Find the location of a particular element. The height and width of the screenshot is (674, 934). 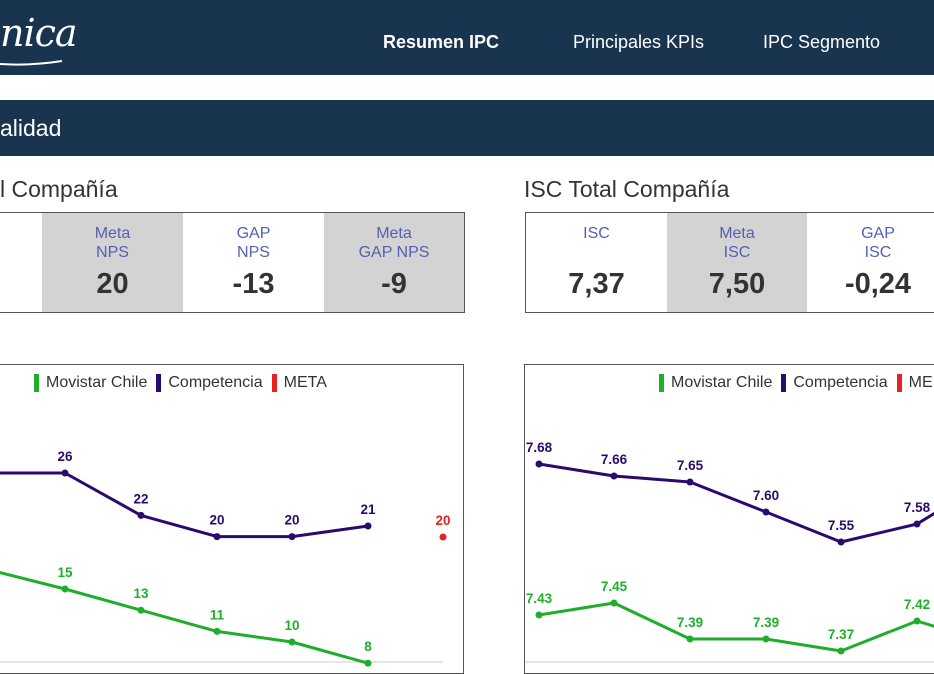

data-label: 7.42 is located at coordinates (917, 604).